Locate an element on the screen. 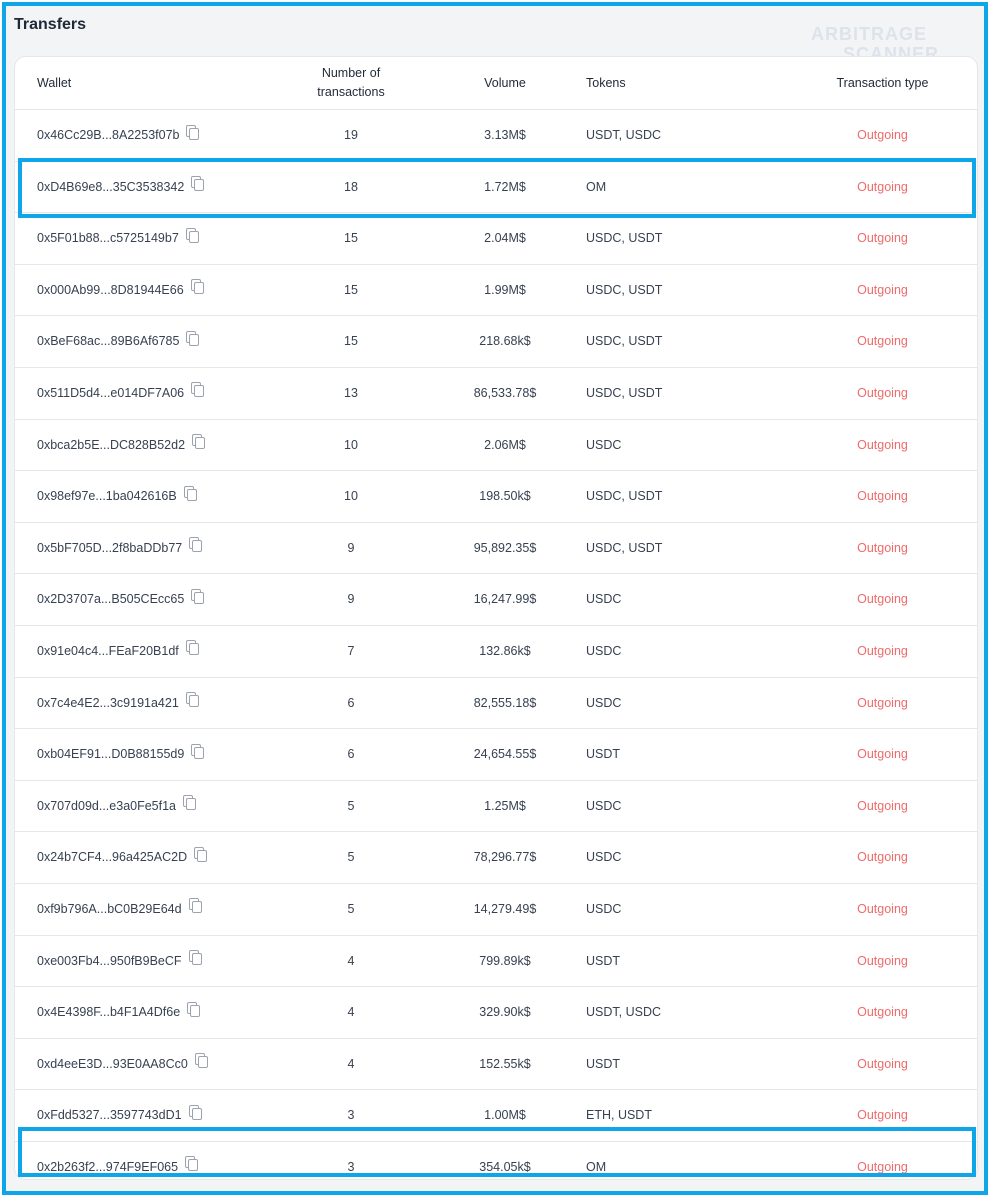 Image resolution: width=988 pixels, height=1195 pixels. volume-value: 14,279.49$ is located at coordinates (505, 908).